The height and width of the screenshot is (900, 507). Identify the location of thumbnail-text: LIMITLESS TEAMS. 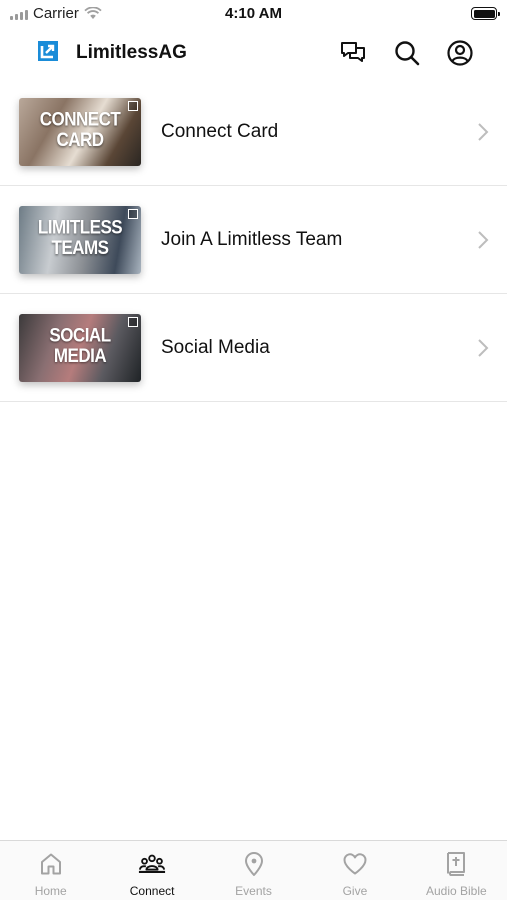
(80, 237).